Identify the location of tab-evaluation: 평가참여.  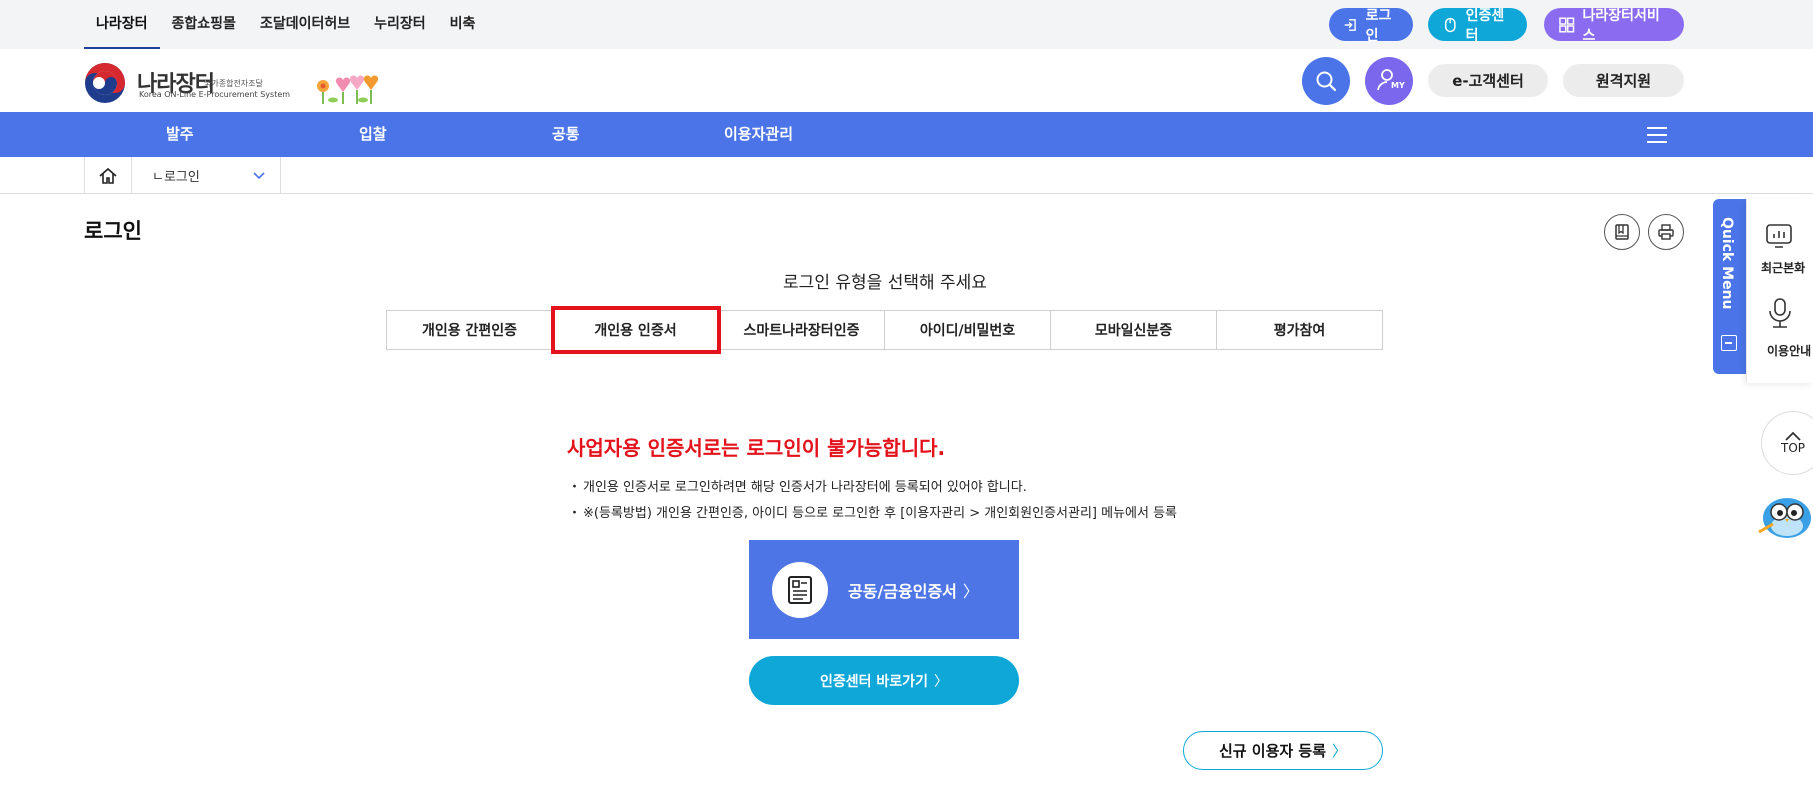
(1299, 330).